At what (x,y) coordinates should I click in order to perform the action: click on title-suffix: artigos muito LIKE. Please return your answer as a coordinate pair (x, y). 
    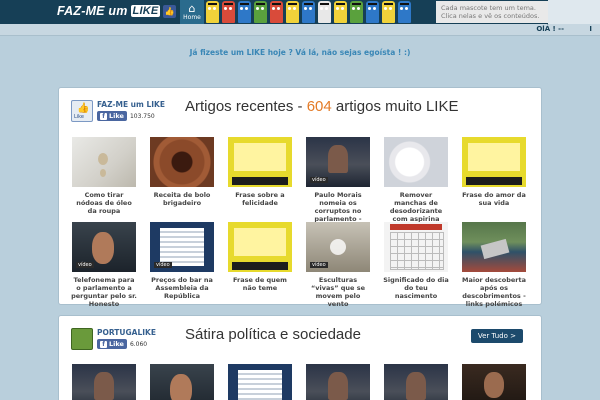
    Looking at the image, I should click on (395, 106).